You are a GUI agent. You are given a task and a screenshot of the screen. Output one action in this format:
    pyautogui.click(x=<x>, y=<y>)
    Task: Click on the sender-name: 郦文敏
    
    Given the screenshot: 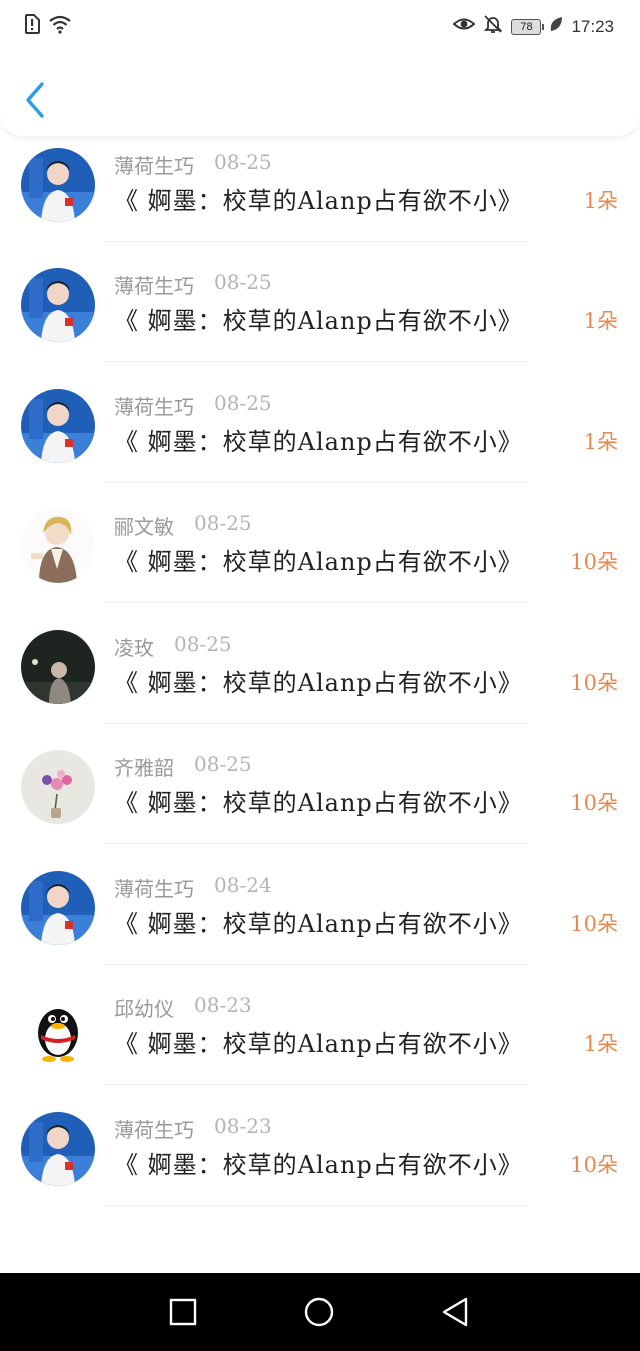 What is the action you would take?
    pyautogui.click(x=144, y=527)
    